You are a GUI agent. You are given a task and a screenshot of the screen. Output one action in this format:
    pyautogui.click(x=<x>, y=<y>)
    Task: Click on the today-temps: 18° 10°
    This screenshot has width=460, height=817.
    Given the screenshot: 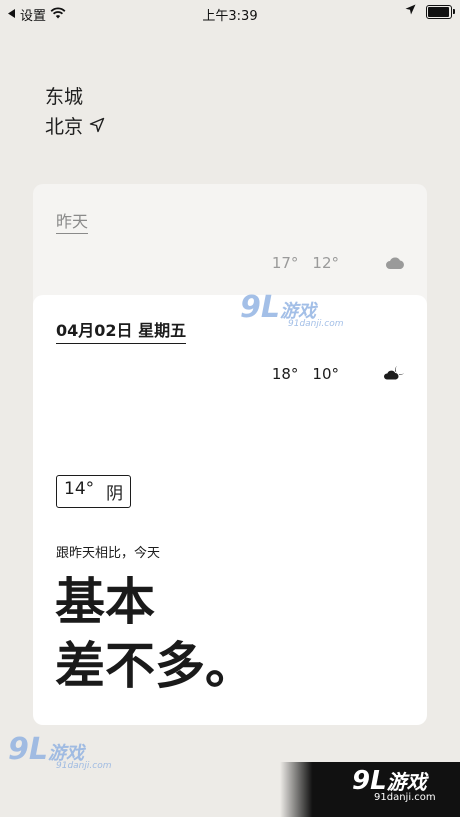 What is the action you would take?
    pyautogui.click(x=305, y=374)
    